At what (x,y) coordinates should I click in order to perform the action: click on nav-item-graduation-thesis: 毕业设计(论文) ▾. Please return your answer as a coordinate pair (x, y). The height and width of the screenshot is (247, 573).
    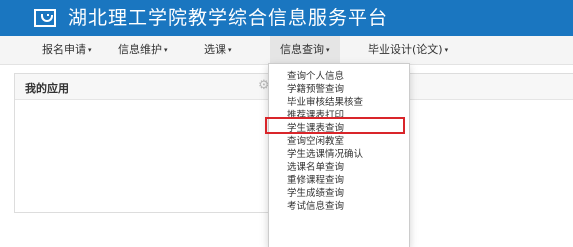
    Looking at the image, I should click on (408, 50).